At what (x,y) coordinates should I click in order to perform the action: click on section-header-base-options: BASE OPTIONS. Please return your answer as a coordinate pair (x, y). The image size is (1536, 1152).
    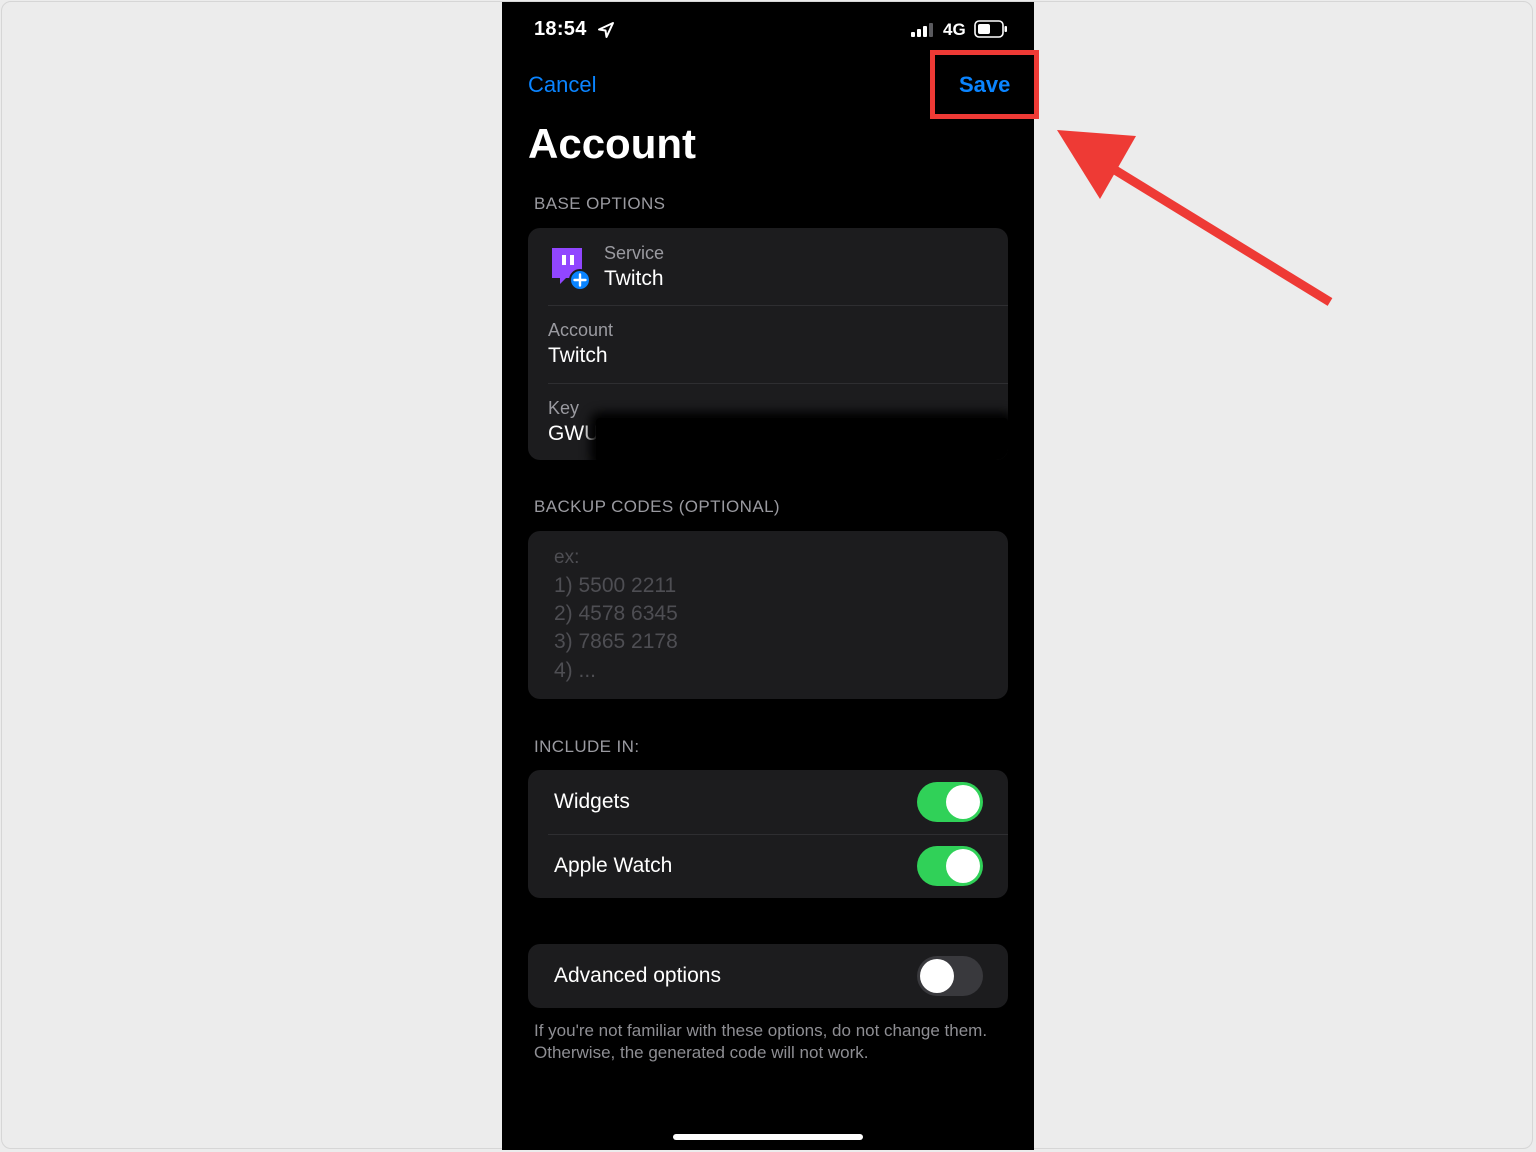
    Looking at the image, I should click on (600, 203).